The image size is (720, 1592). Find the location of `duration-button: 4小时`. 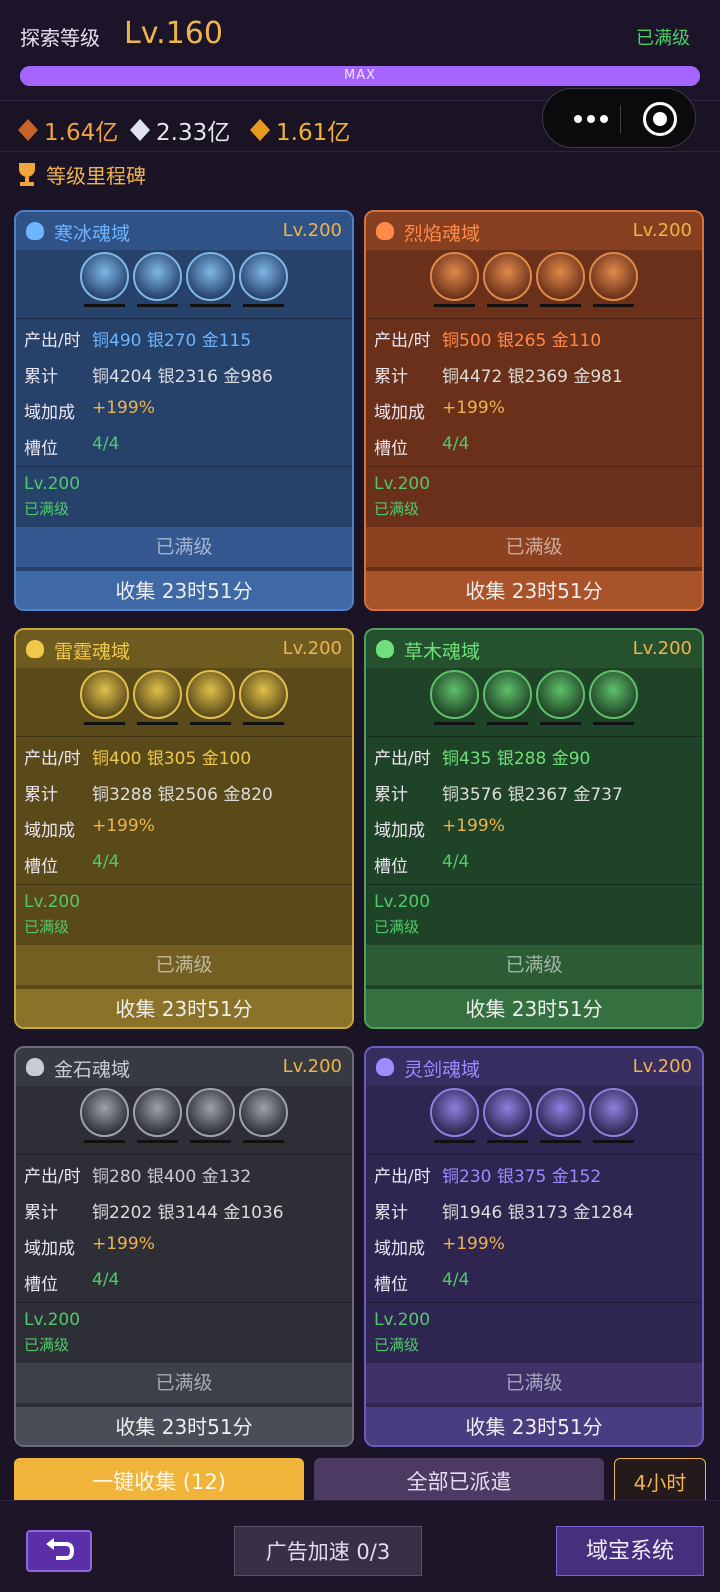

duration-button: 4小时 is located at coordinates (660, 1482).